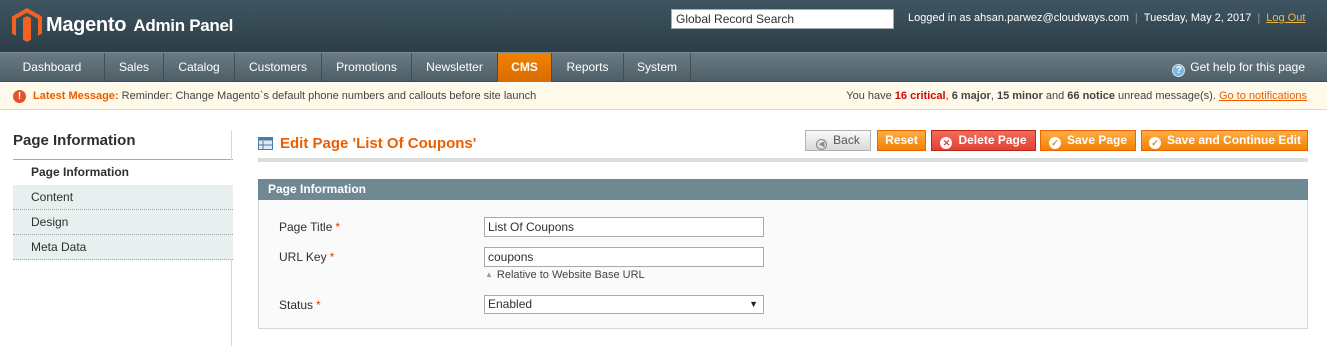 This screenshot has height=346, width=1327. I want to click on url-key-label: URL Key *, so click(306, 257).